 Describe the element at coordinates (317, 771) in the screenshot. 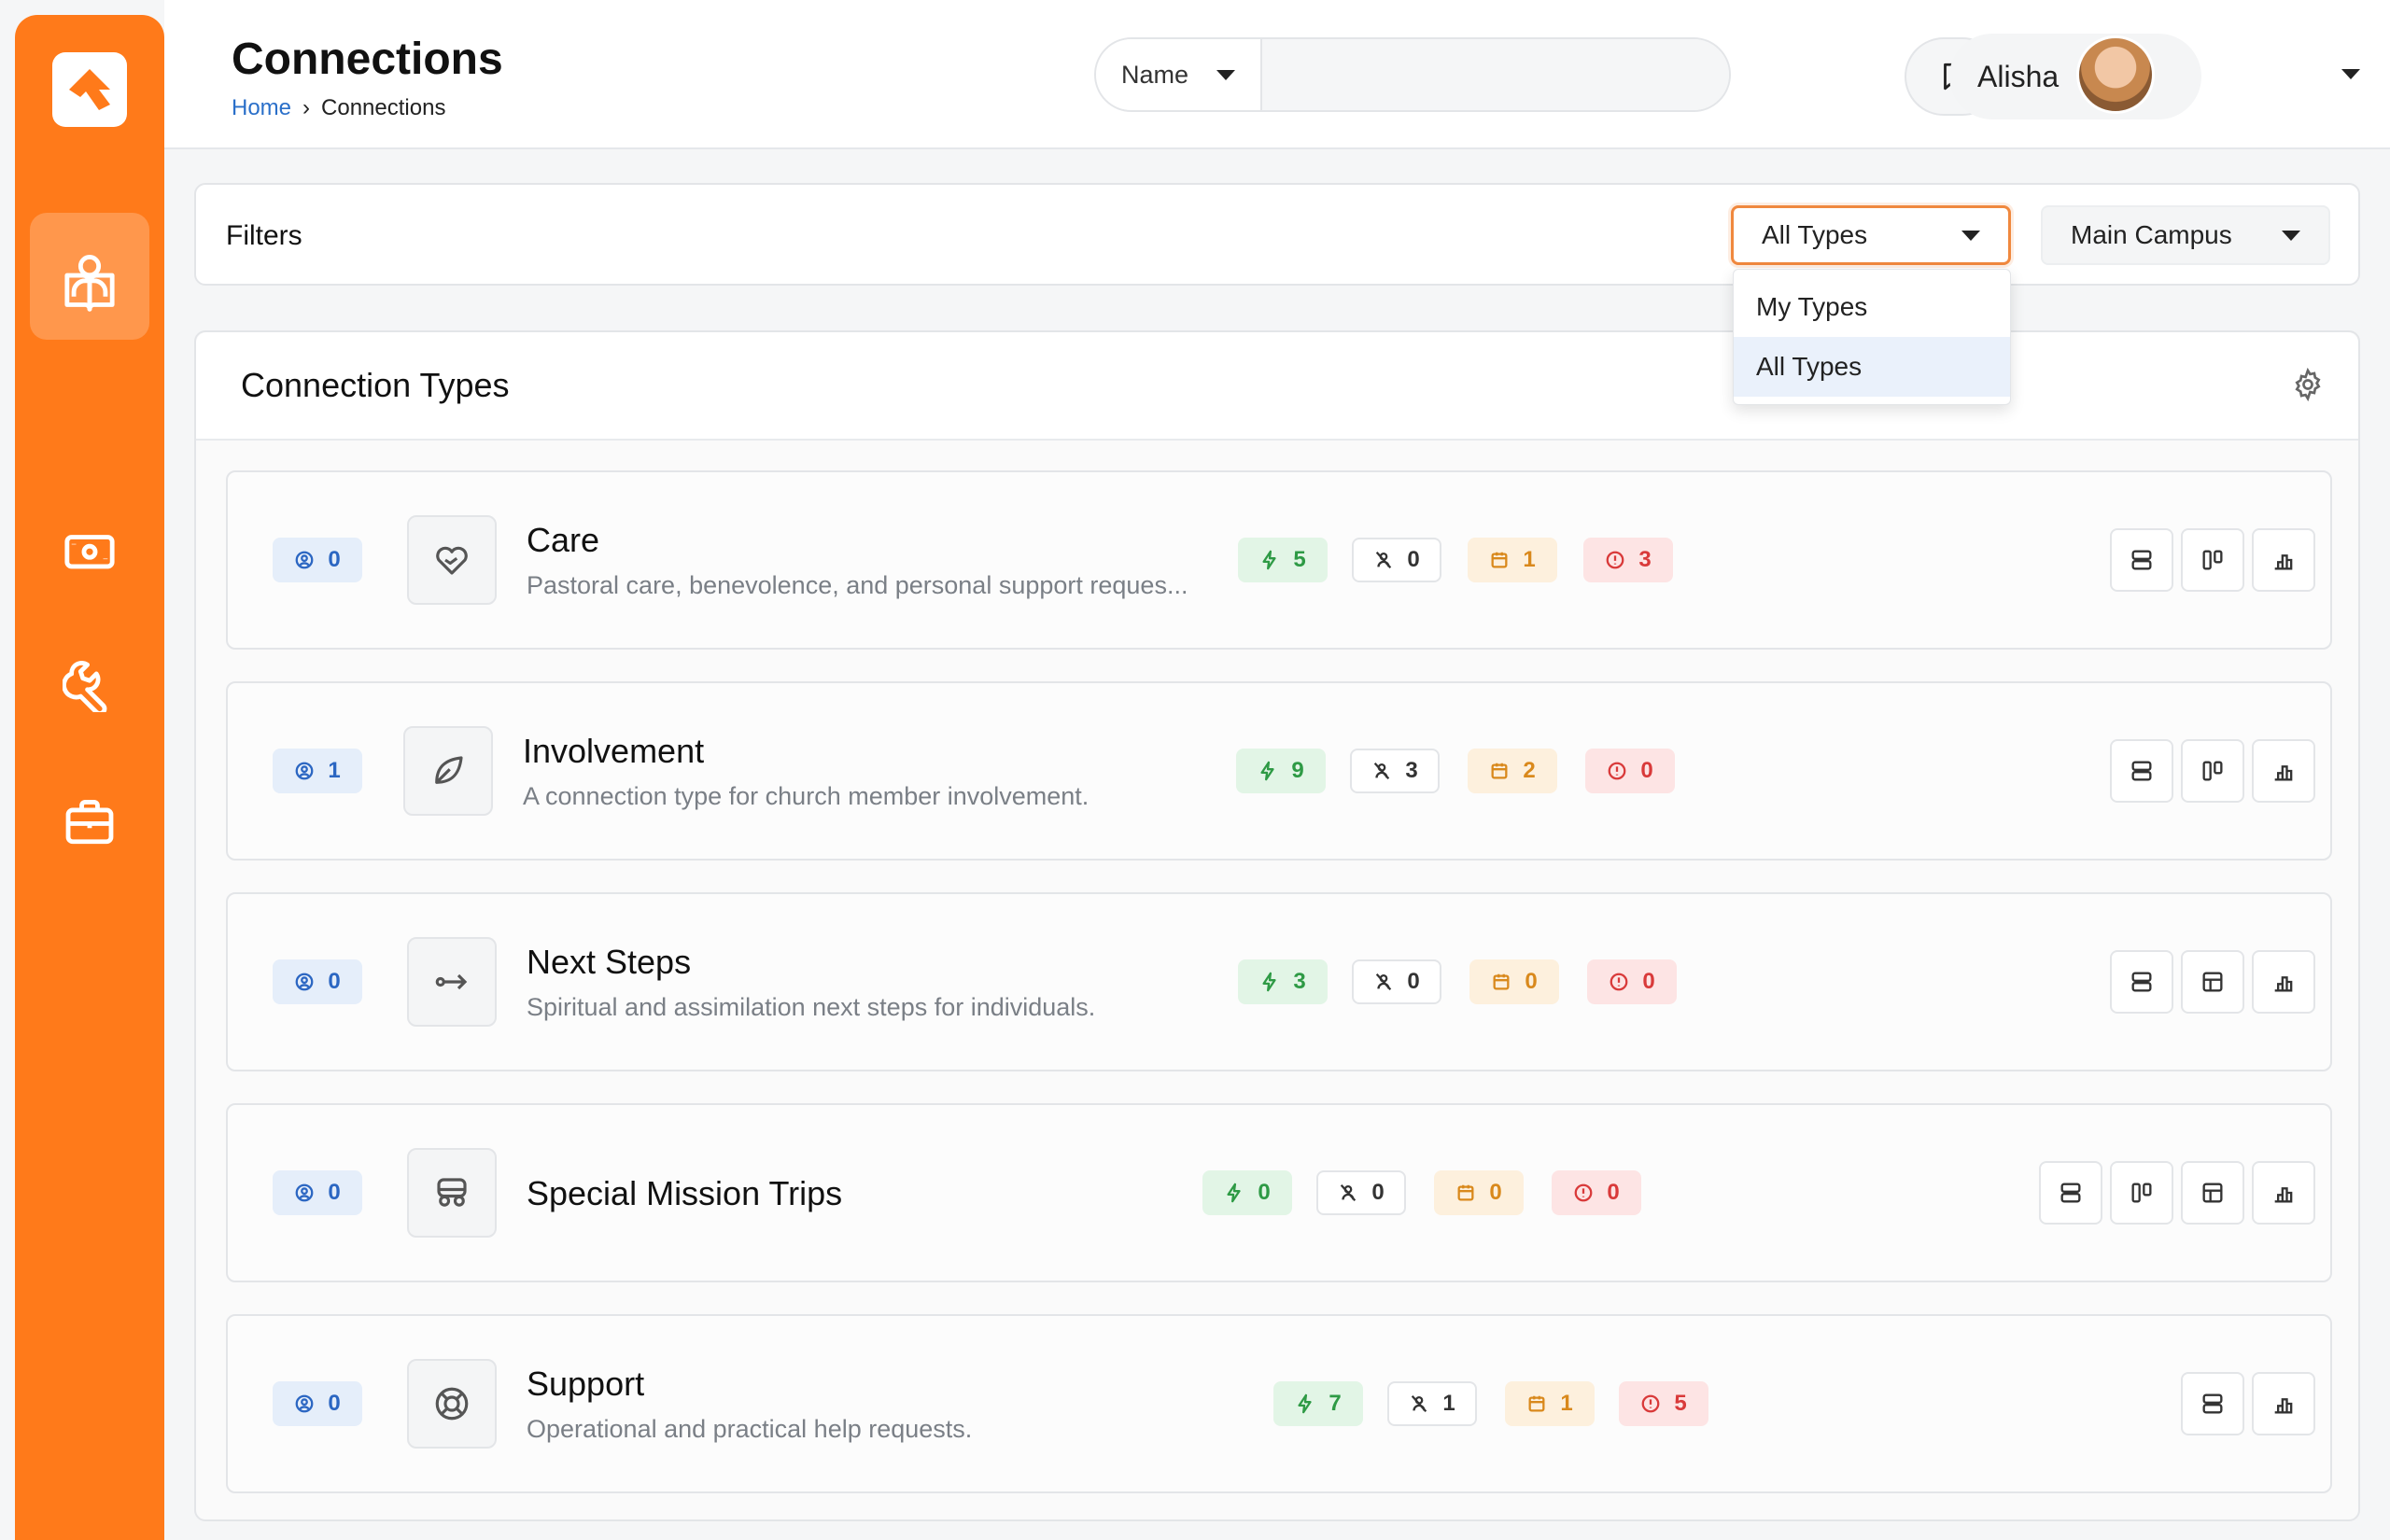

I see `assigned-count-badge: 1` at that location.